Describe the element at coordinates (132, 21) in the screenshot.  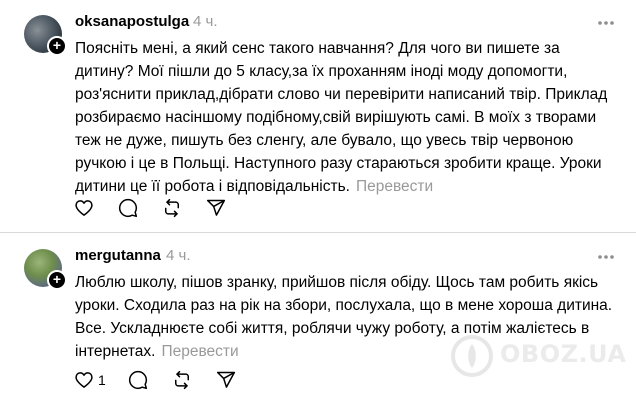
I see `username: oksanapostulga` at that location.